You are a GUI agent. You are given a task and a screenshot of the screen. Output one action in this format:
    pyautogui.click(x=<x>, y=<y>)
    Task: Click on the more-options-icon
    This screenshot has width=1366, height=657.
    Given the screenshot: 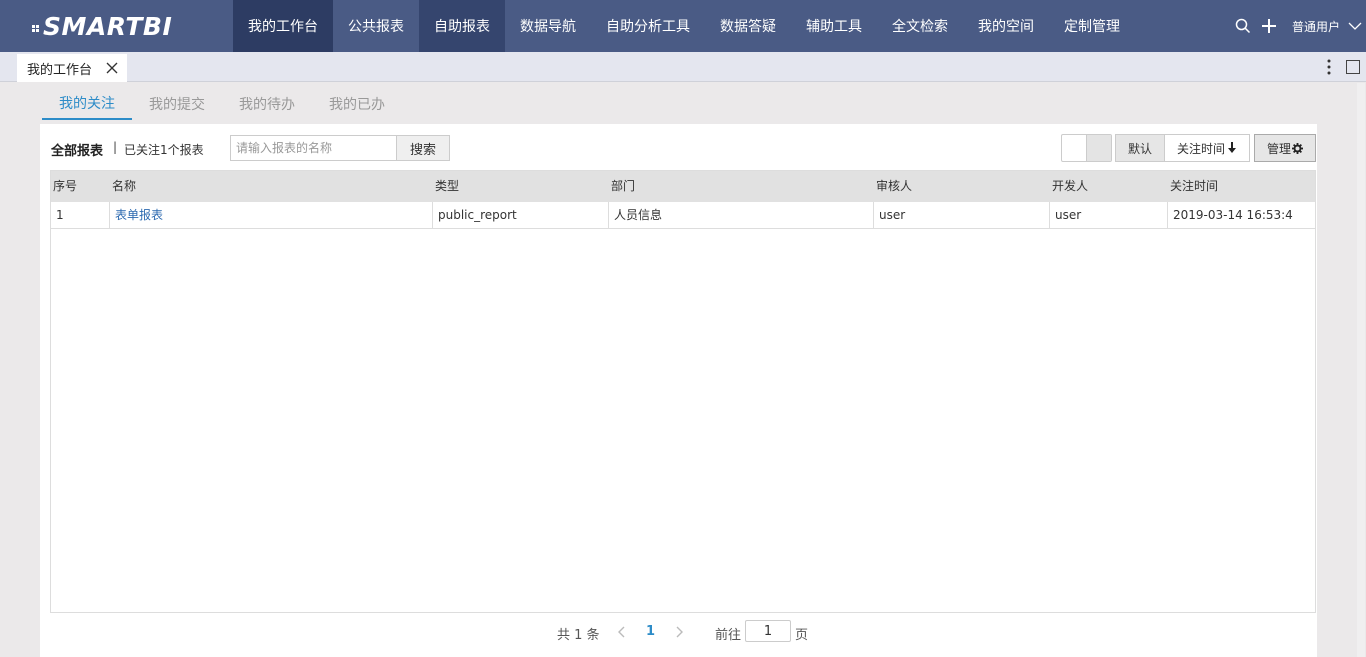 What is the action you would take?
    pyautogui.click(x=1329, y=67)
    